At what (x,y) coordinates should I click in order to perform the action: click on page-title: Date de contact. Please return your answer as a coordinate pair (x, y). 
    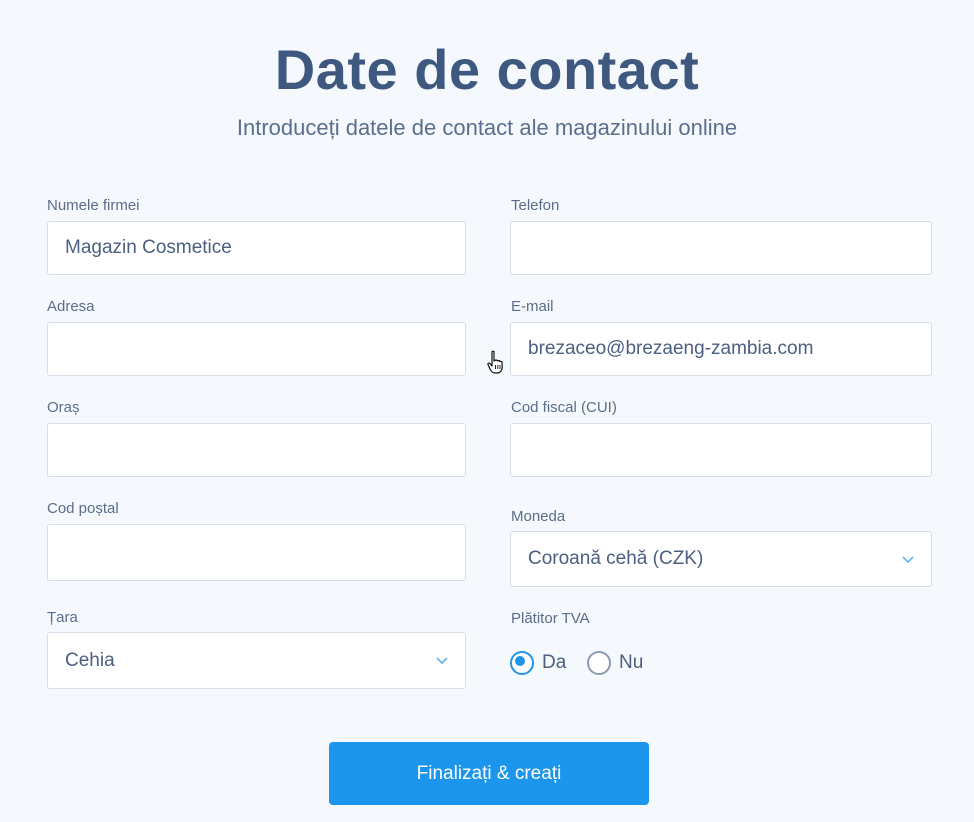
    Looking at the image, I should click on (487, 69).